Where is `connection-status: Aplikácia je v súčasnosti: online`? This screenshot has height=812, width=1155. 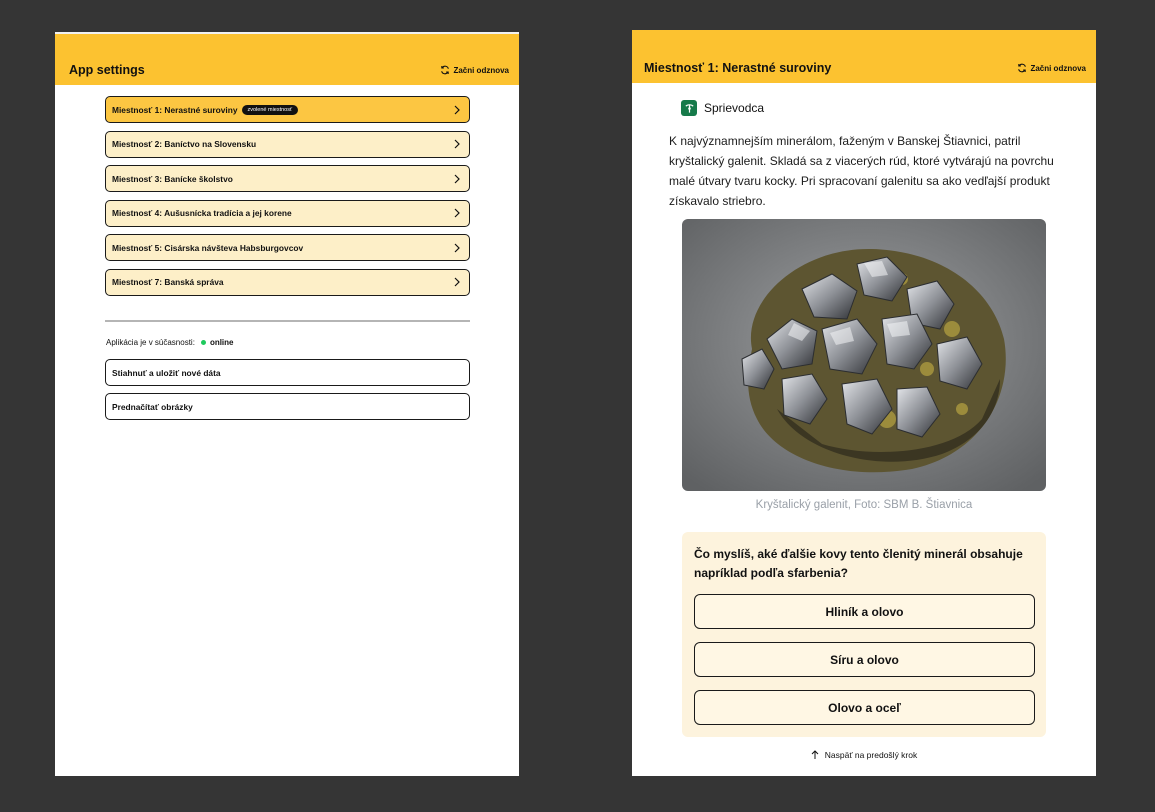 connection-status: Aplikácia je v súčasnosti: online is located at coordinates (170, 342).